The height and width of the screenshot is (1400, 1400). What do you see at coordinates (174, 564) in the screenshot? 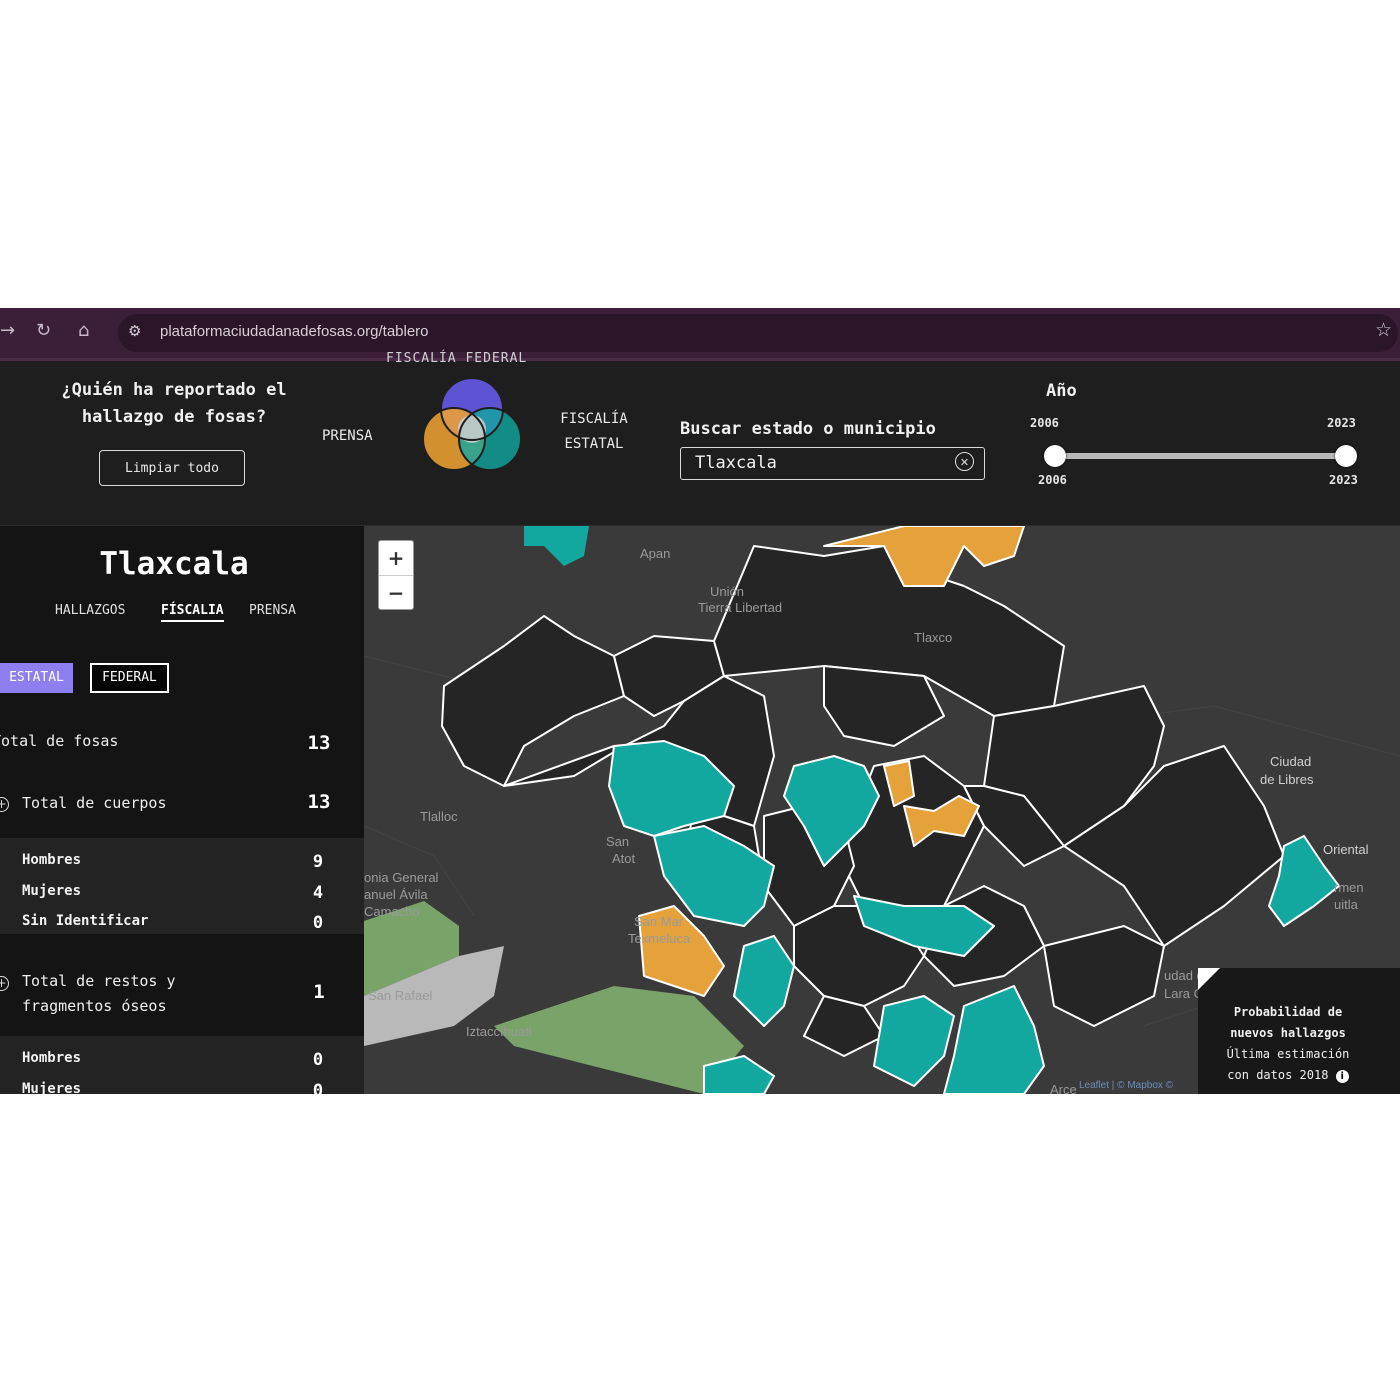
I see `state-title: Tlaxcala` at bounding box center [174, 564].